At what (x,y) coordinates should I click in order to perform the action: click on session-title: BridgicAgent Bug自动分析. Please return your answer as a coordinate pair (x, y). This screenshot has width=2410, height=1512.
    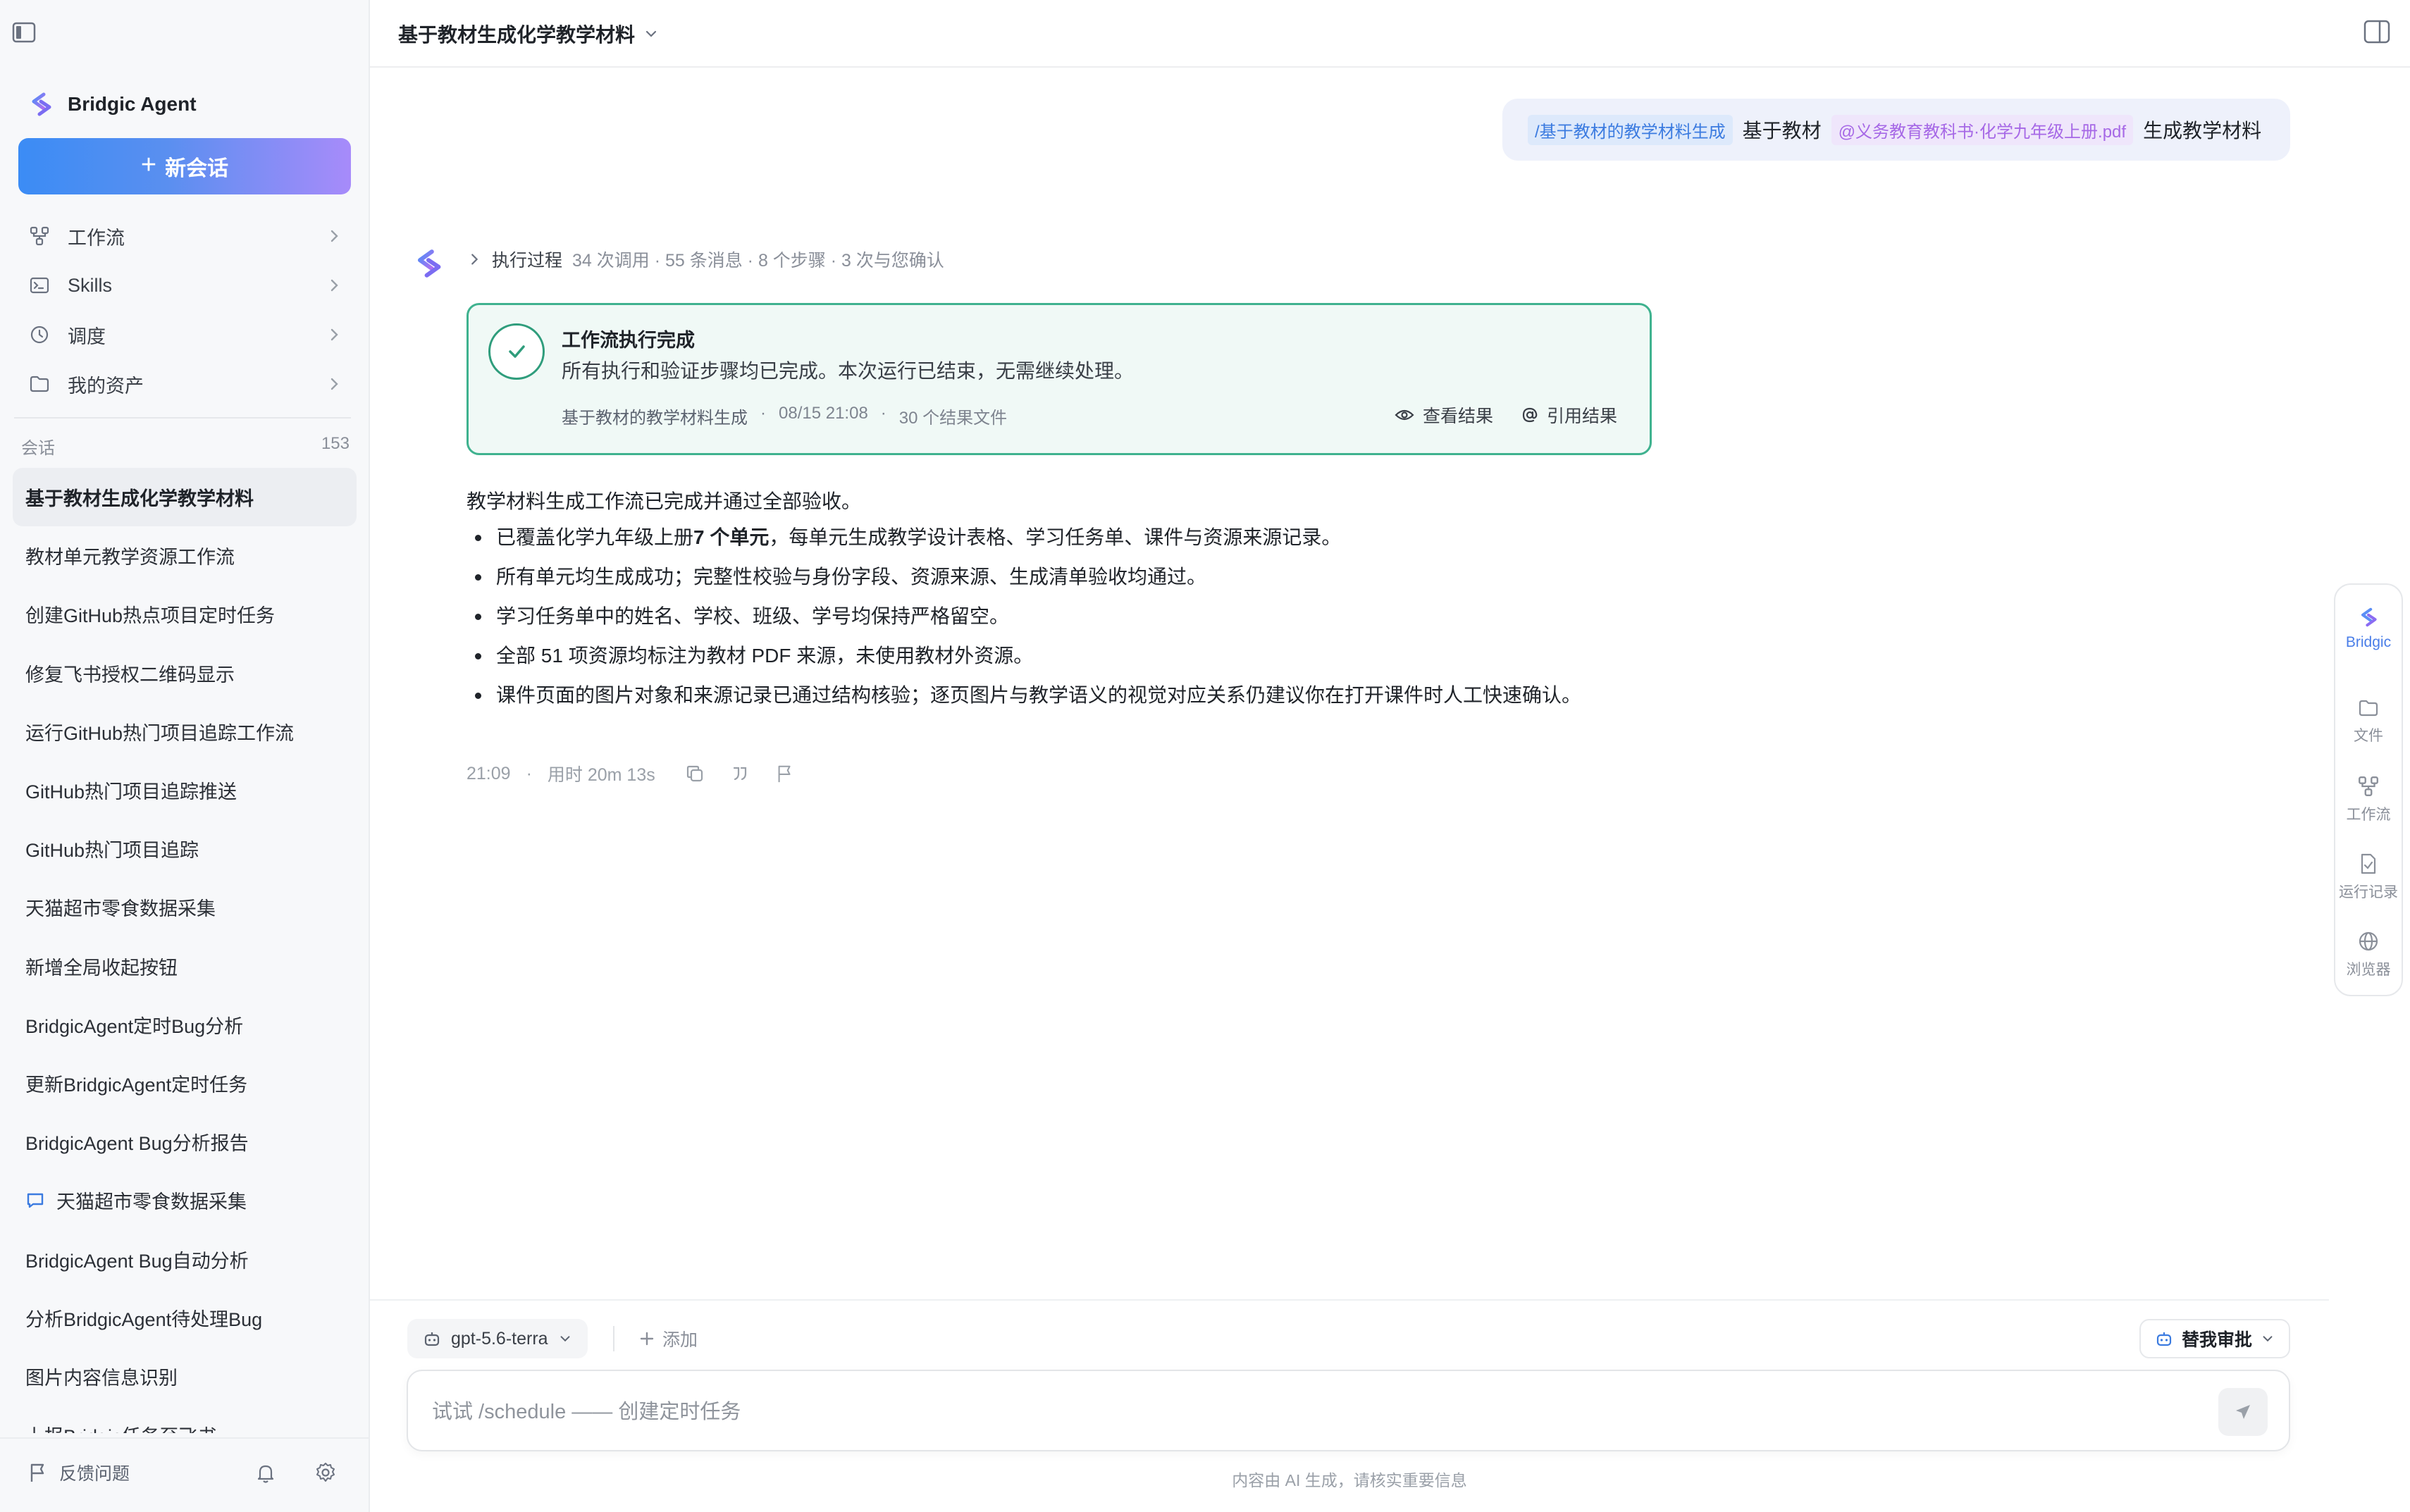
    Looking at the image, I should click on (137, 1261).